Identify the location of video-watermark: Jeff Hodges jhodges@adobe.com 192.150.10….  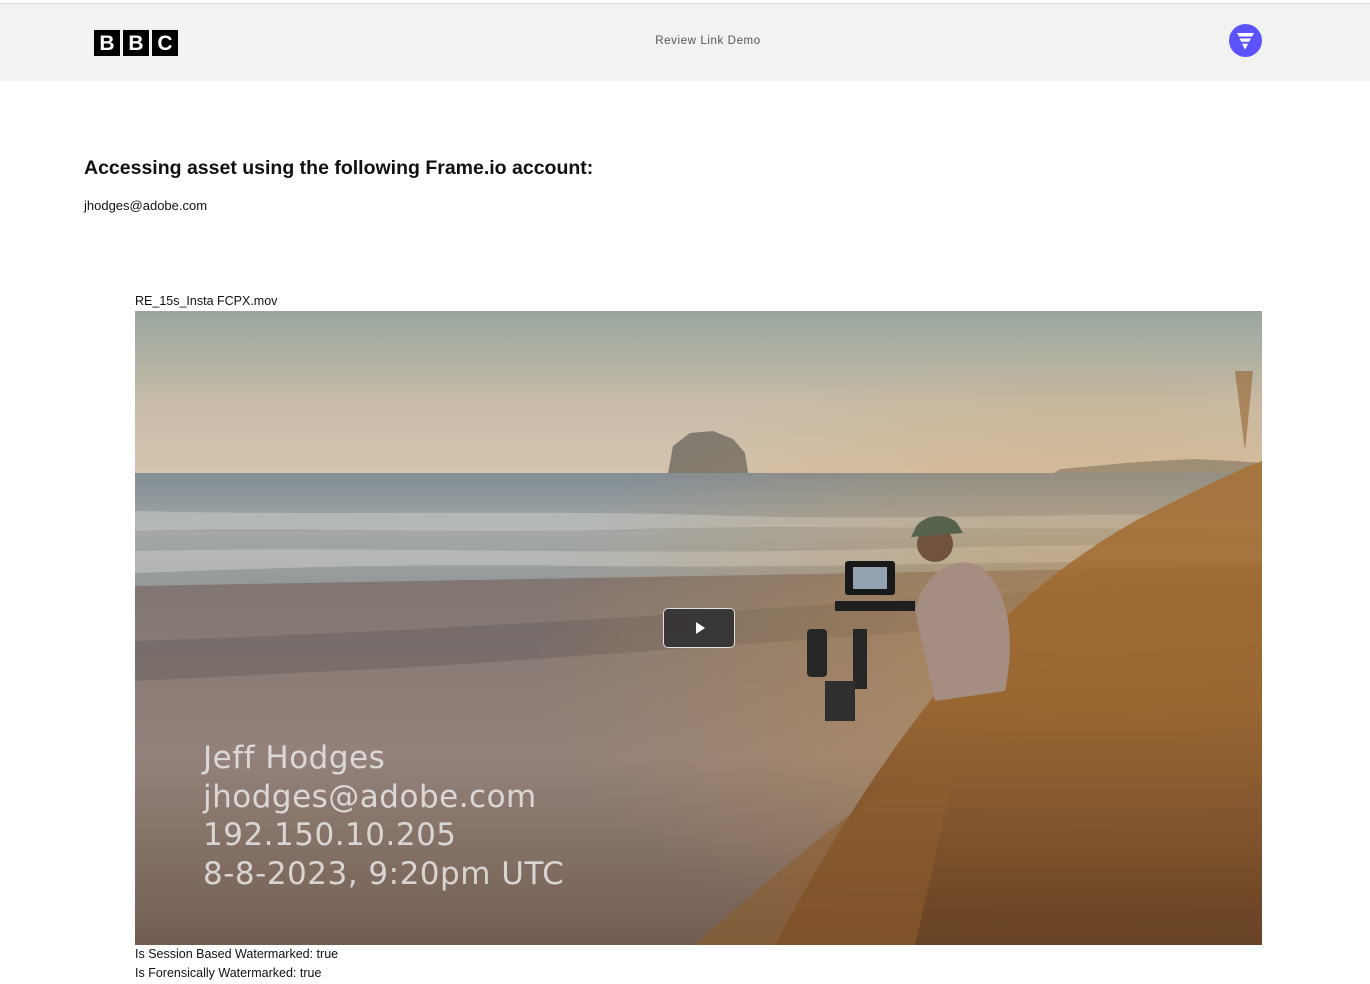
(383, 816).